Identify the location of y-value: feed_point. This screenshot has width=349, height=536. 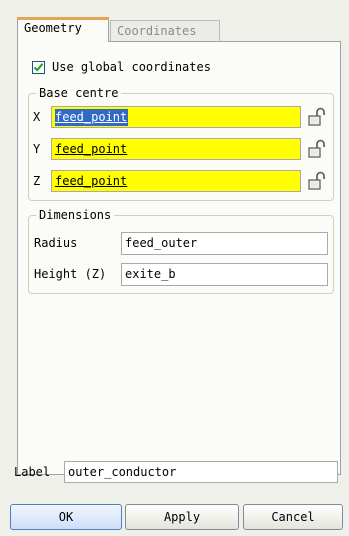
(91, 149).